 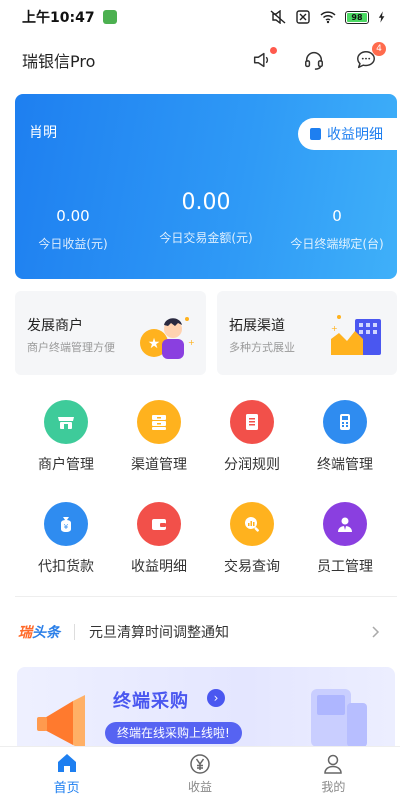 What do you see at coordinates (339, 718) in the screenshot?
I see `pos-device-icon` at bounding box center [339, 718].